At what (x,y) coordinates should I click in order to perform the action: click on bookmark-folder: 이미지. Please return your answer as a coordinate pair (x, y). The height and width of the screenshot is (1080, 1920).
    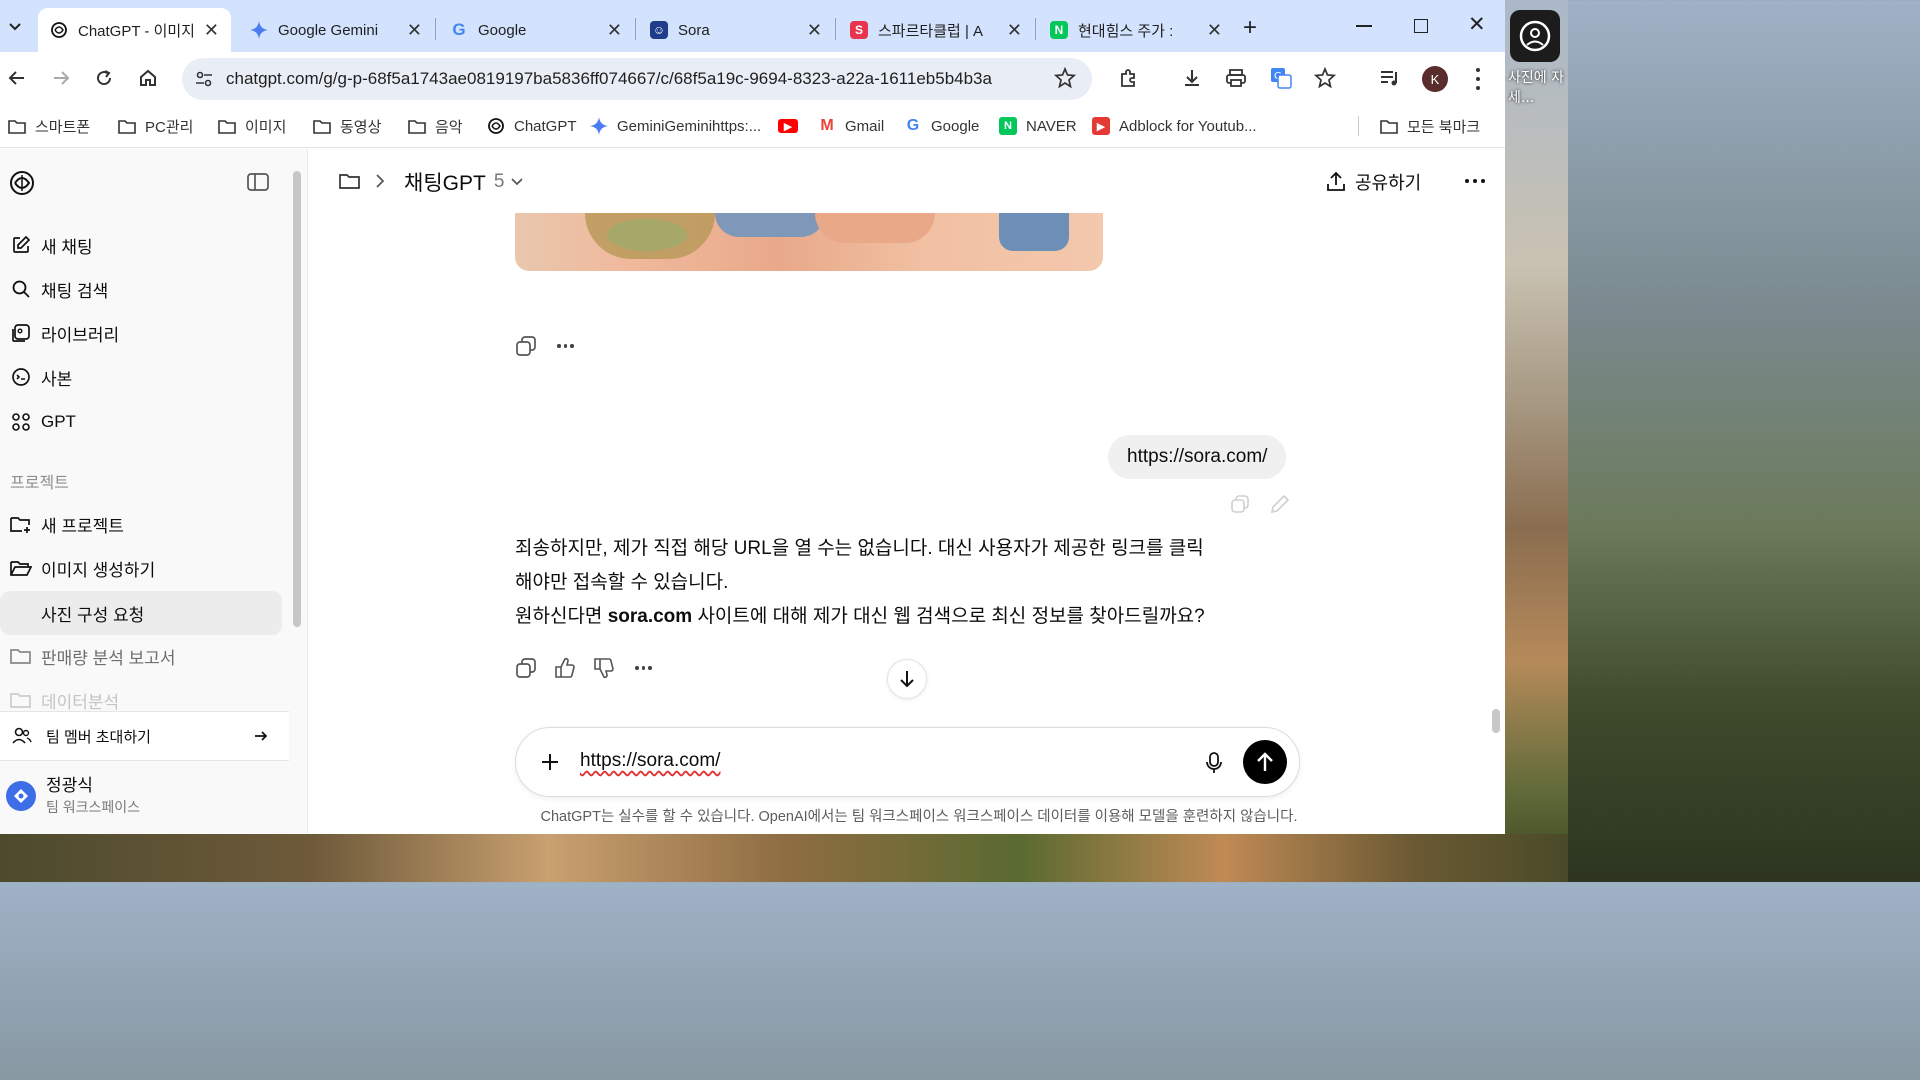
    Looking at the image, I should click on (252, 126).